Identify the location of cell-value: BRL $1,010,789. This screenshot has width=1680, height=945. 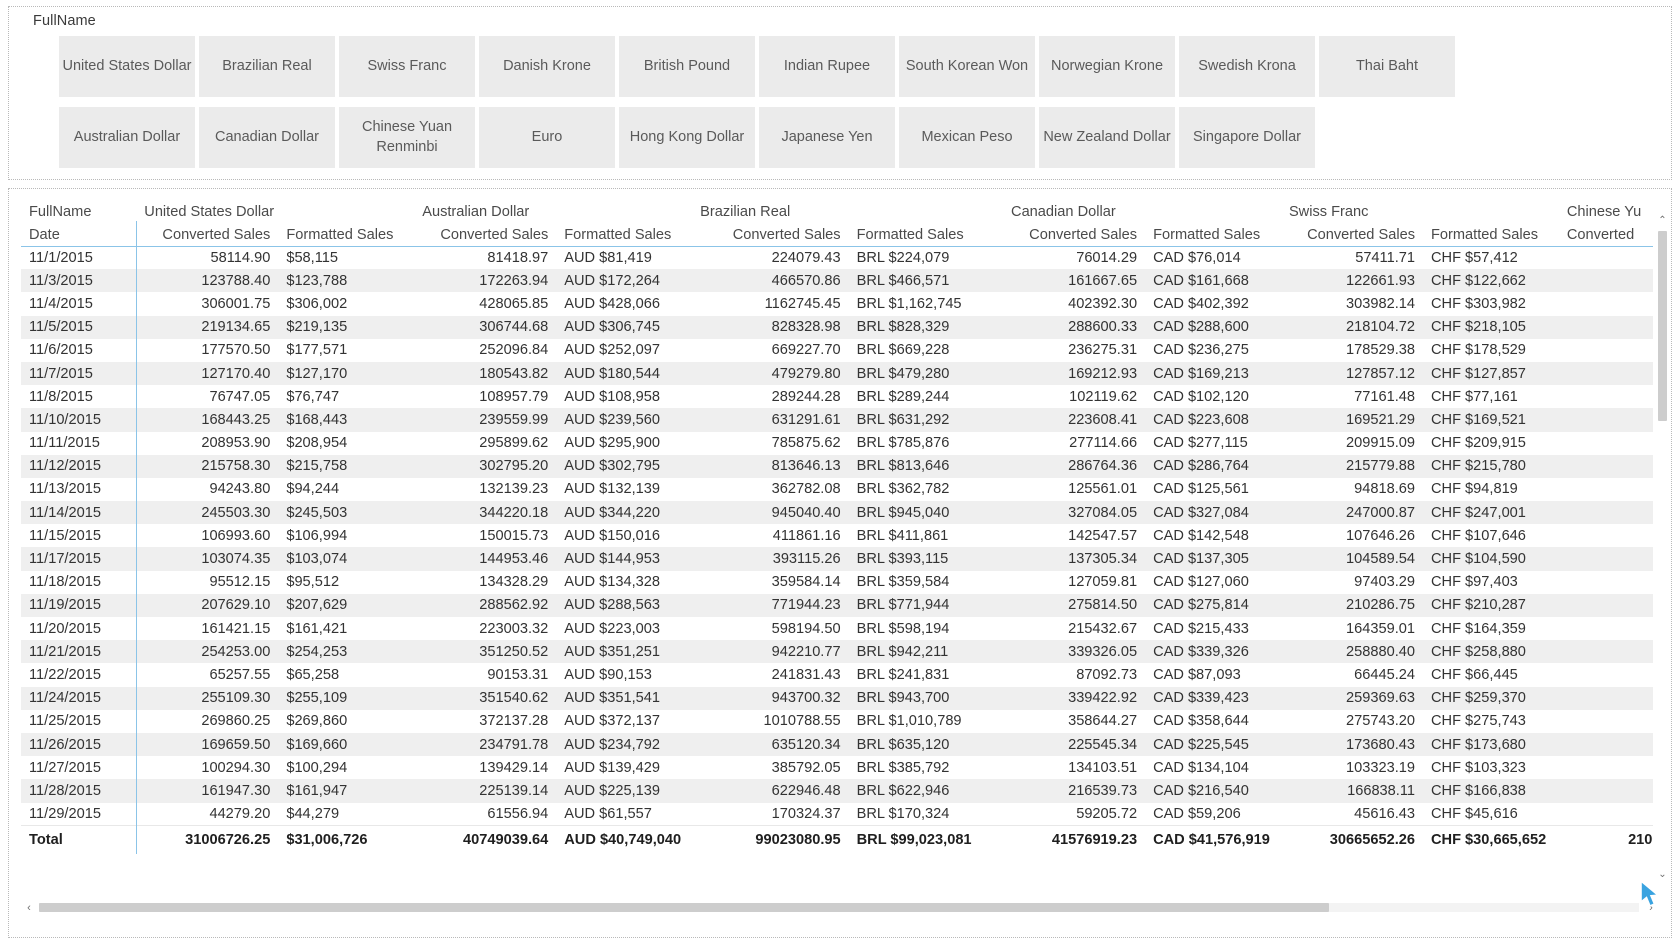
(909, 721).